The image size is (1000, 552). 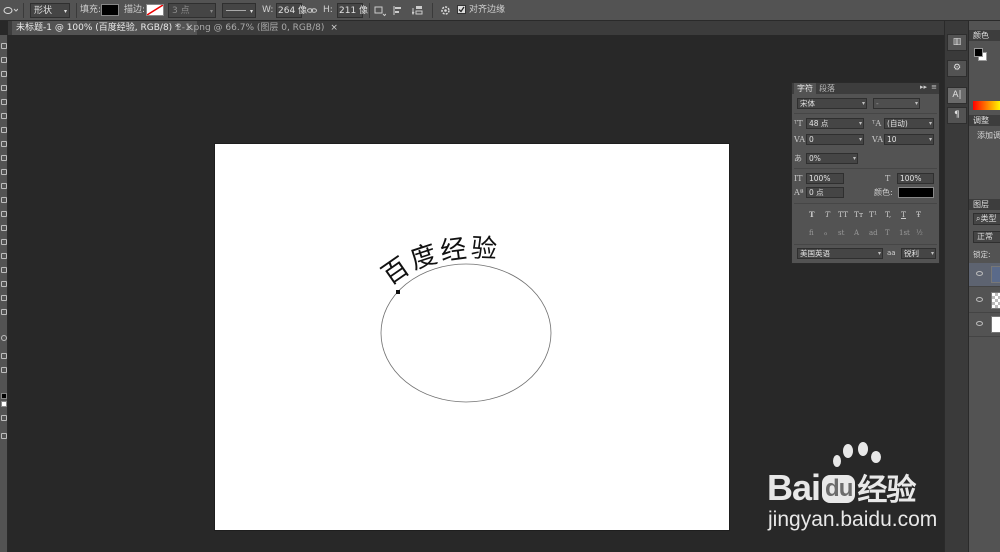 I want to click on stroke-color-swatch, so click(x=155, y=10).